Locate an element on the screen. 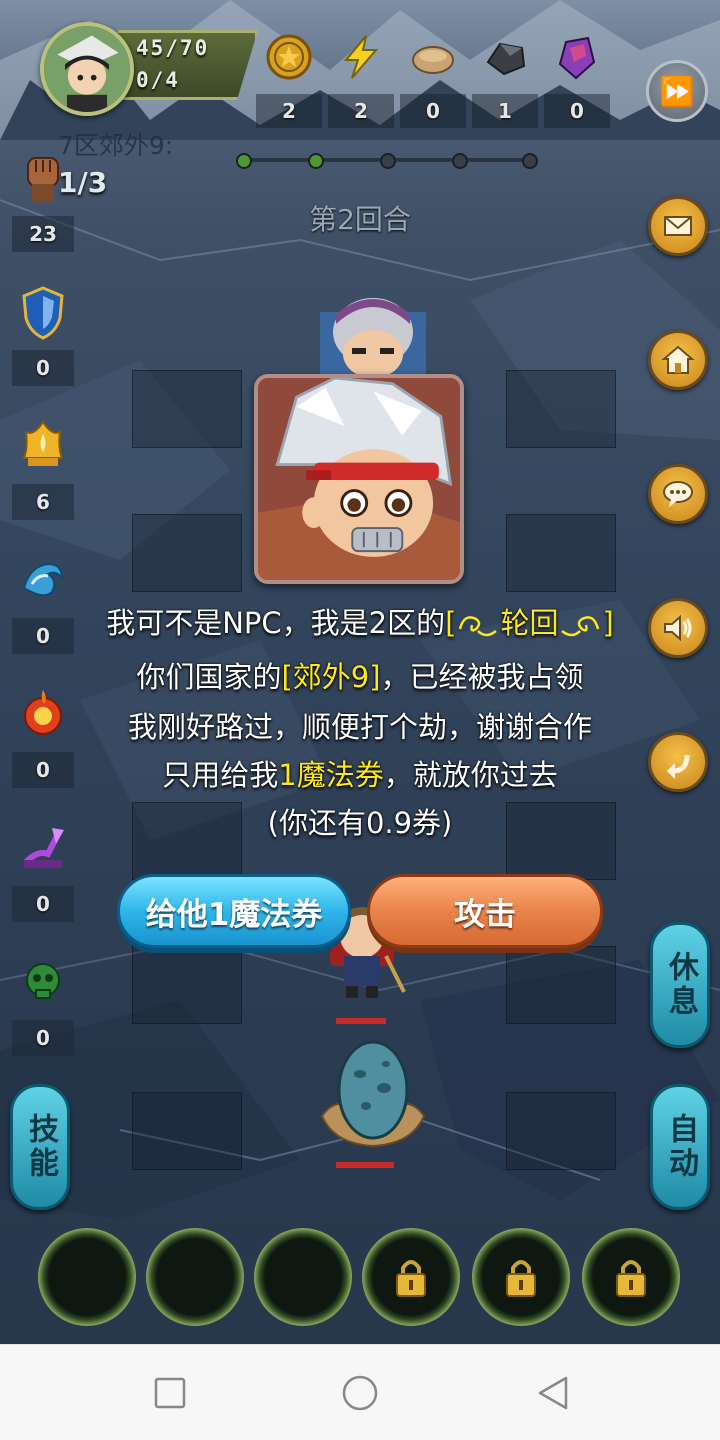  status-flame-crown-count: 6 is located at coordinates (43, 502).